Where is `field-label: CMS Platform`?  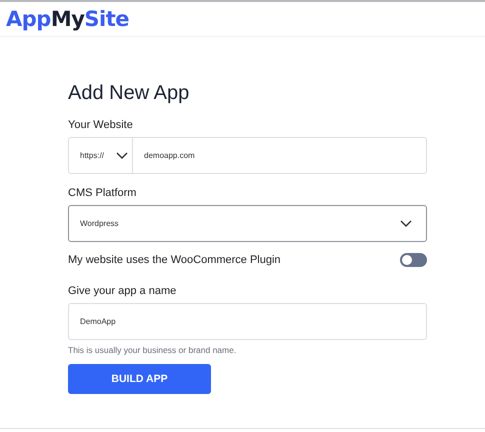
field-label: CMS Platform is located at coordinates (103, 193).